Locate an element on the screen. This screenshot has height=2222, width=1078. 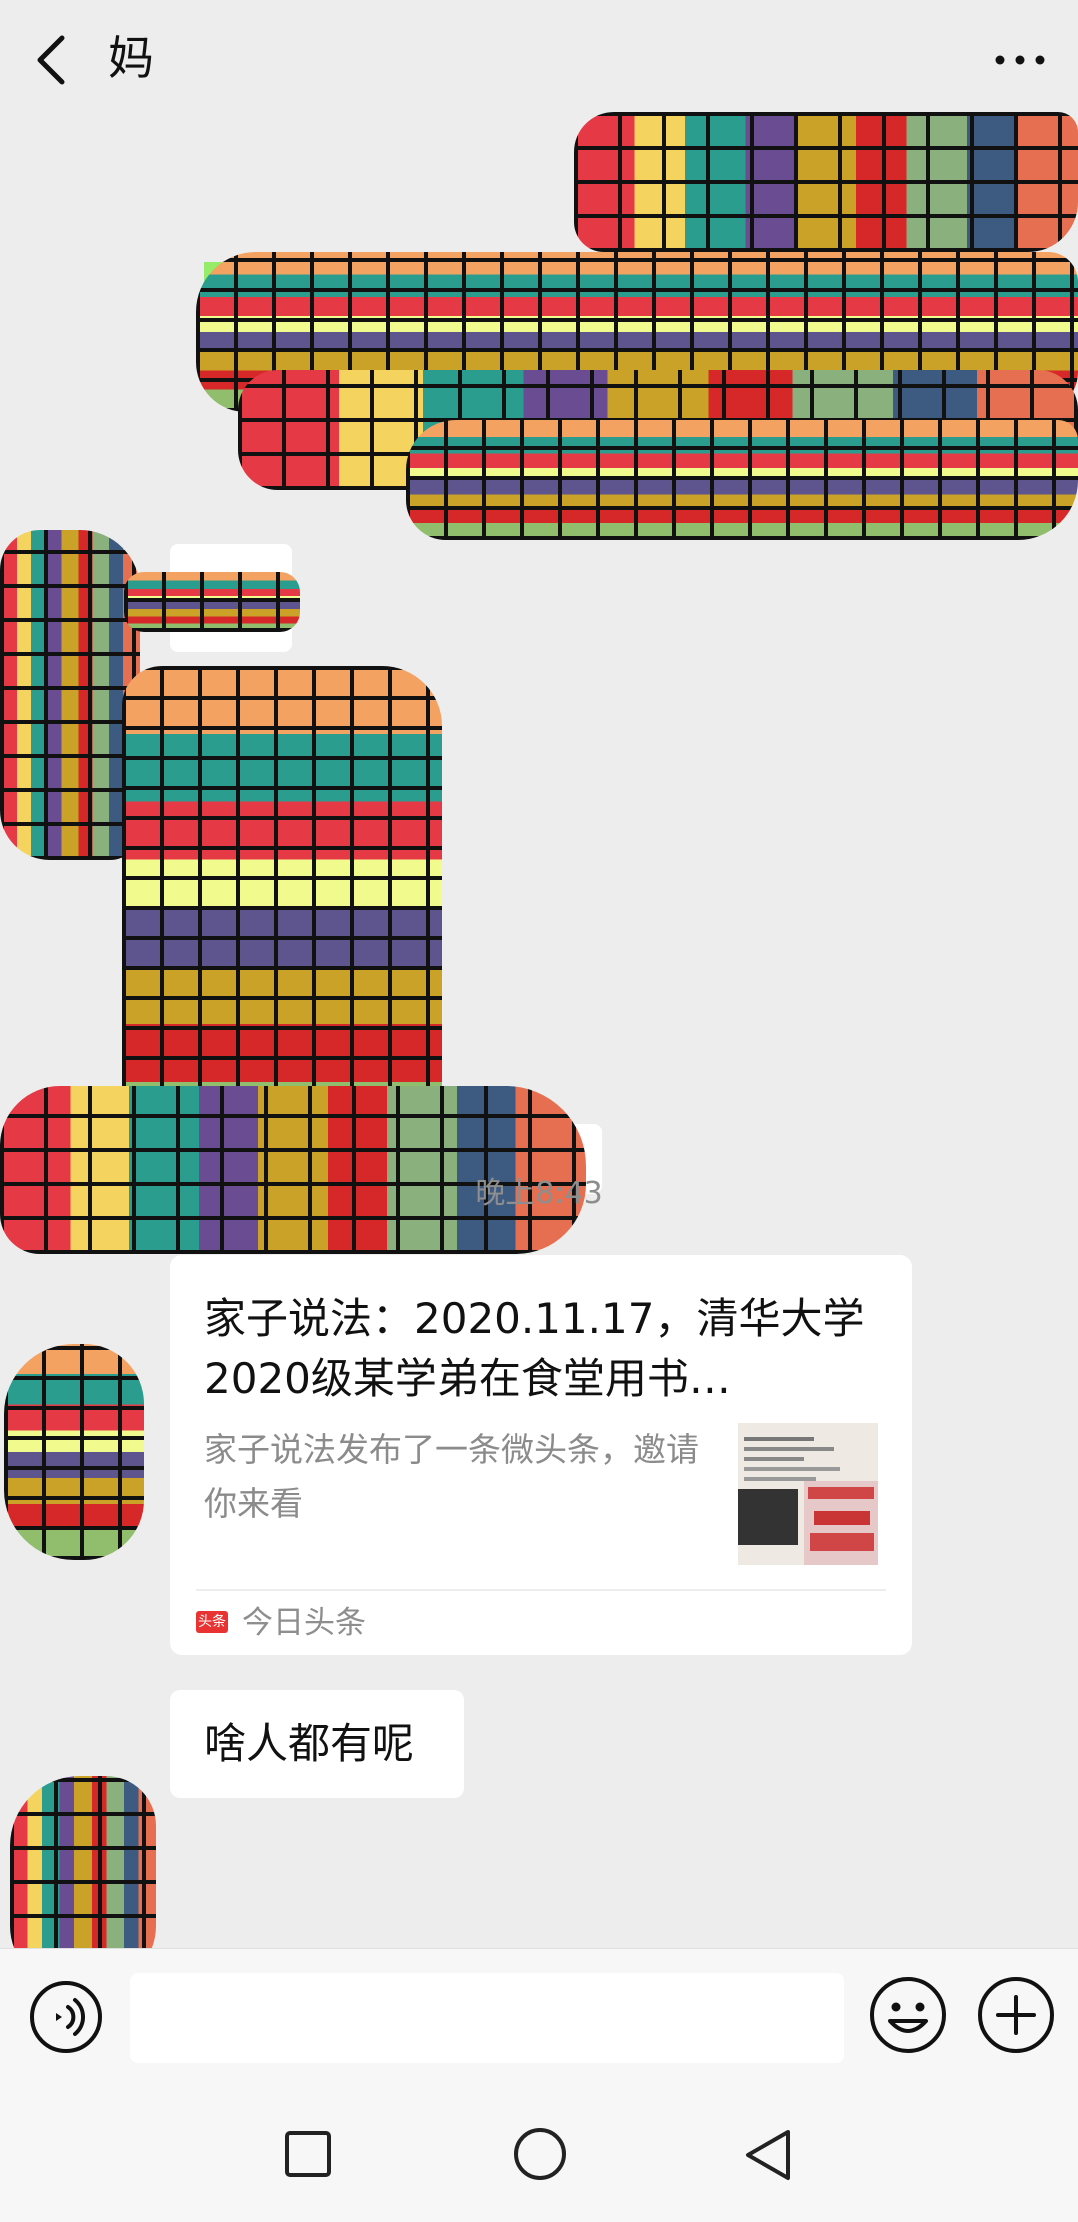
back-chevron-icon is located at coordinates (53, 60).